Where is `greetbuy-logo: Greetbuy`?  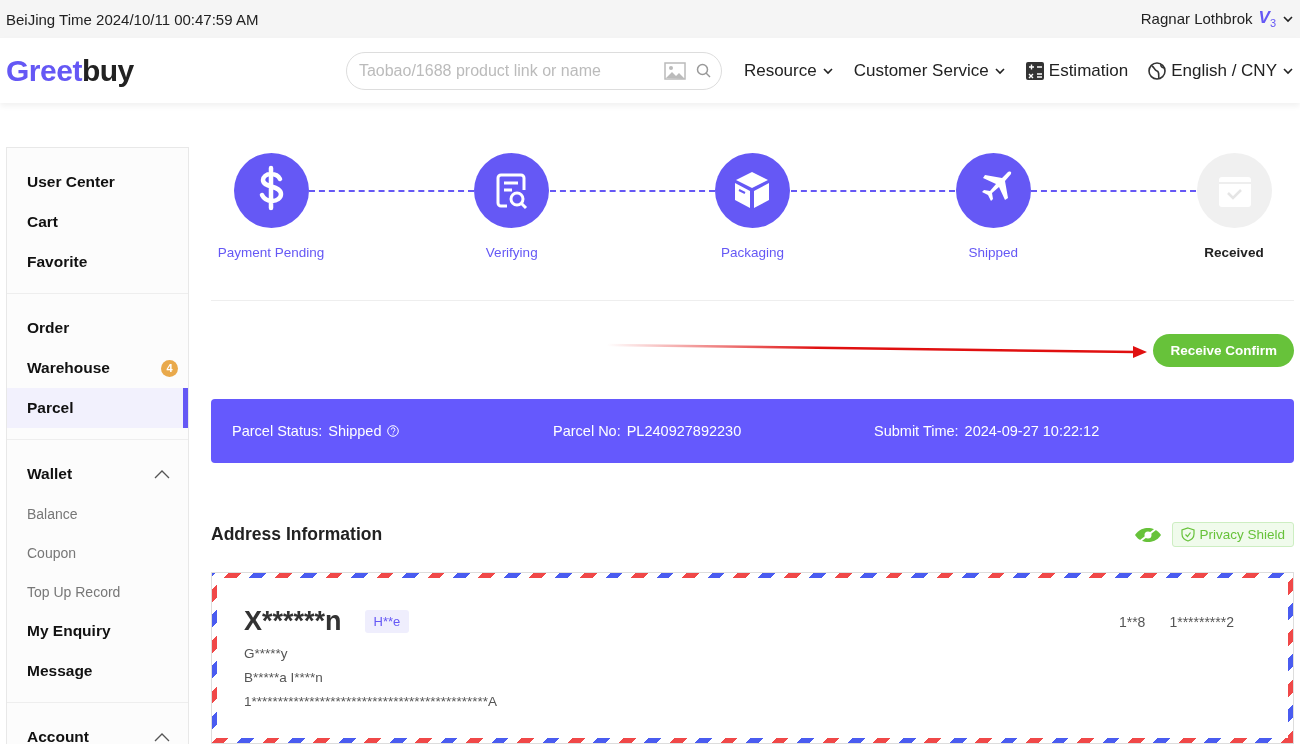
greetbuy-logo: Greetbuy is located at coordinates (70, 70).